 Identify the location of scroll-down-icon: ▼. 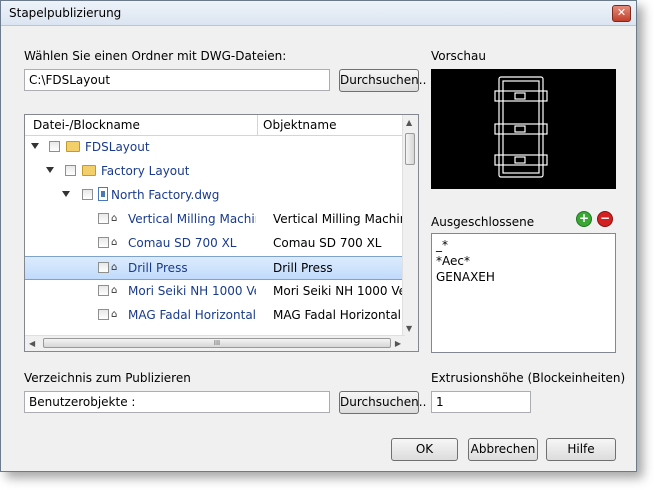
(409, 328).